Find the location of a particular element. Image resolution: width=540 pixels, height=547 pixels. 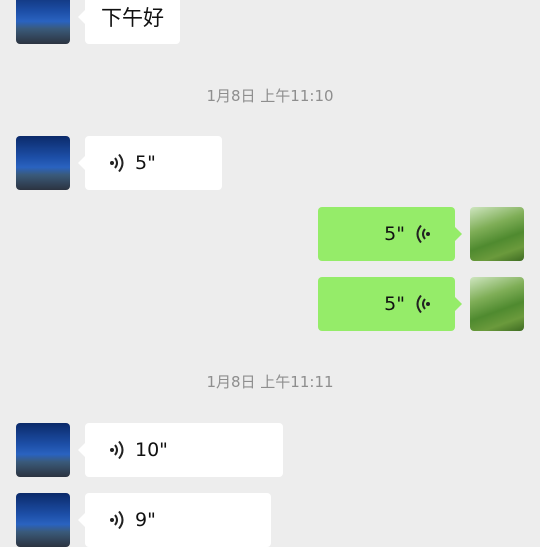

timestamp: 1月8日 上午11:10 is located at coordinates (270, 96).